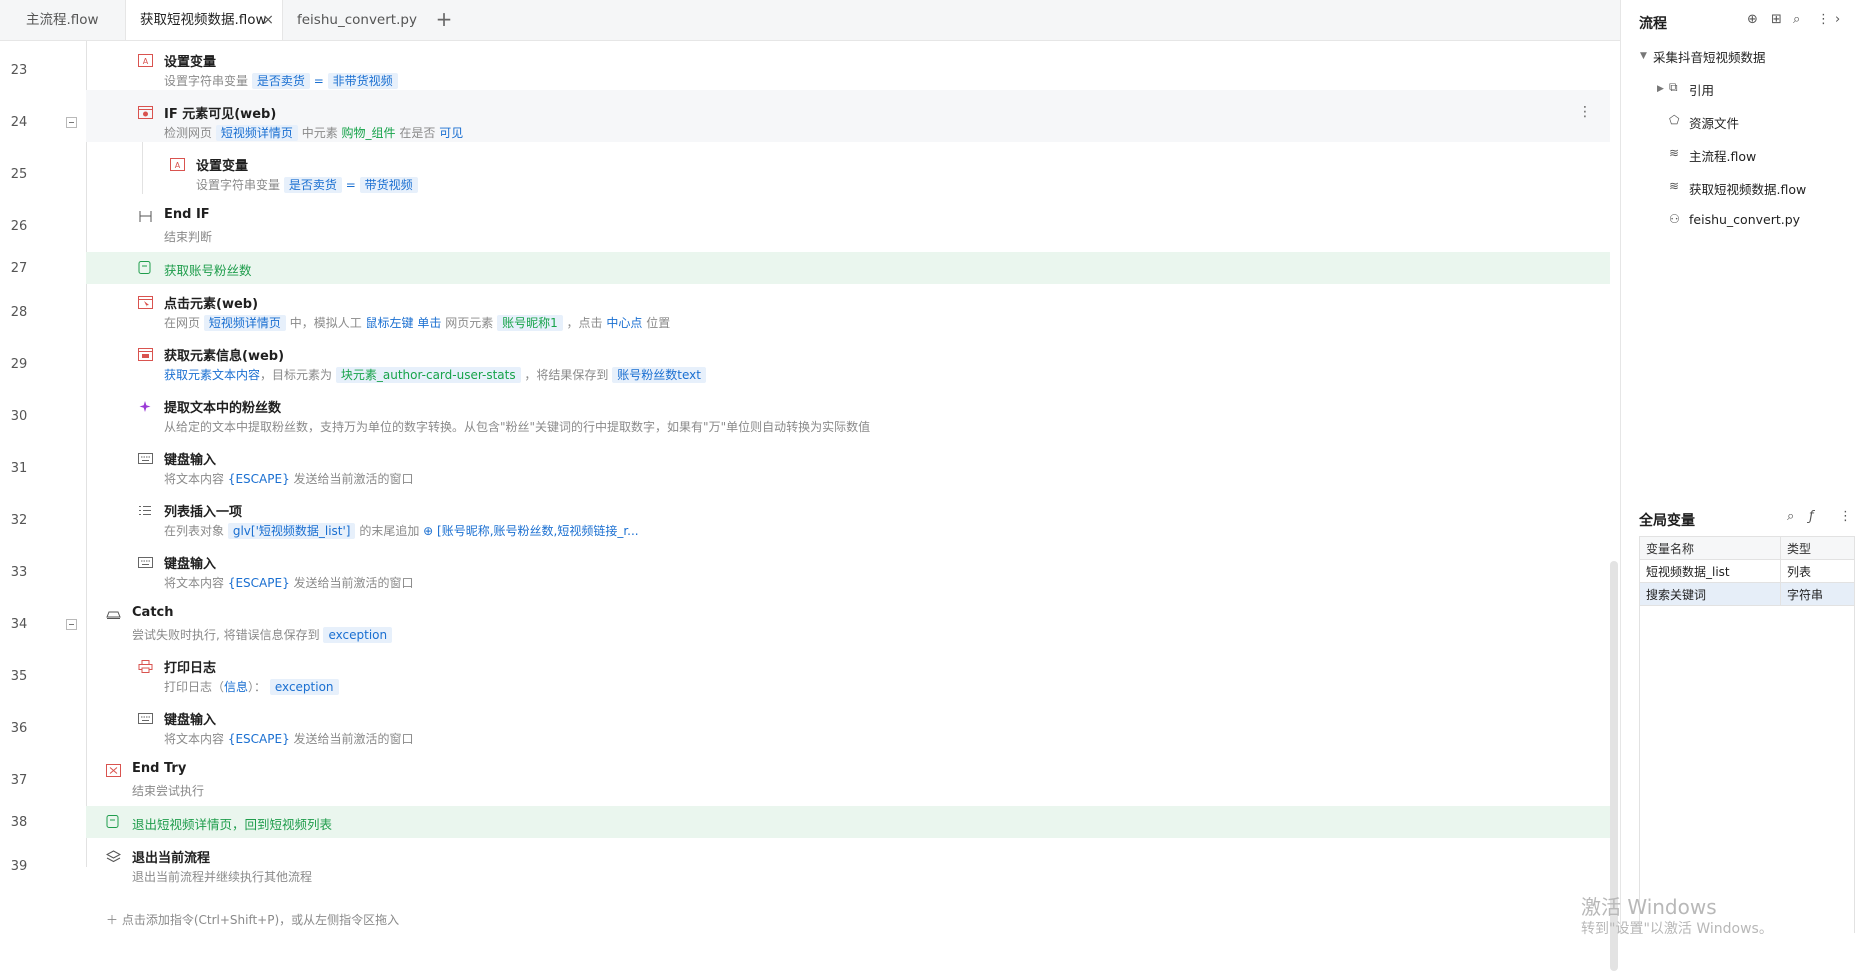  I want to click on printer-icon, so click(145, 666).